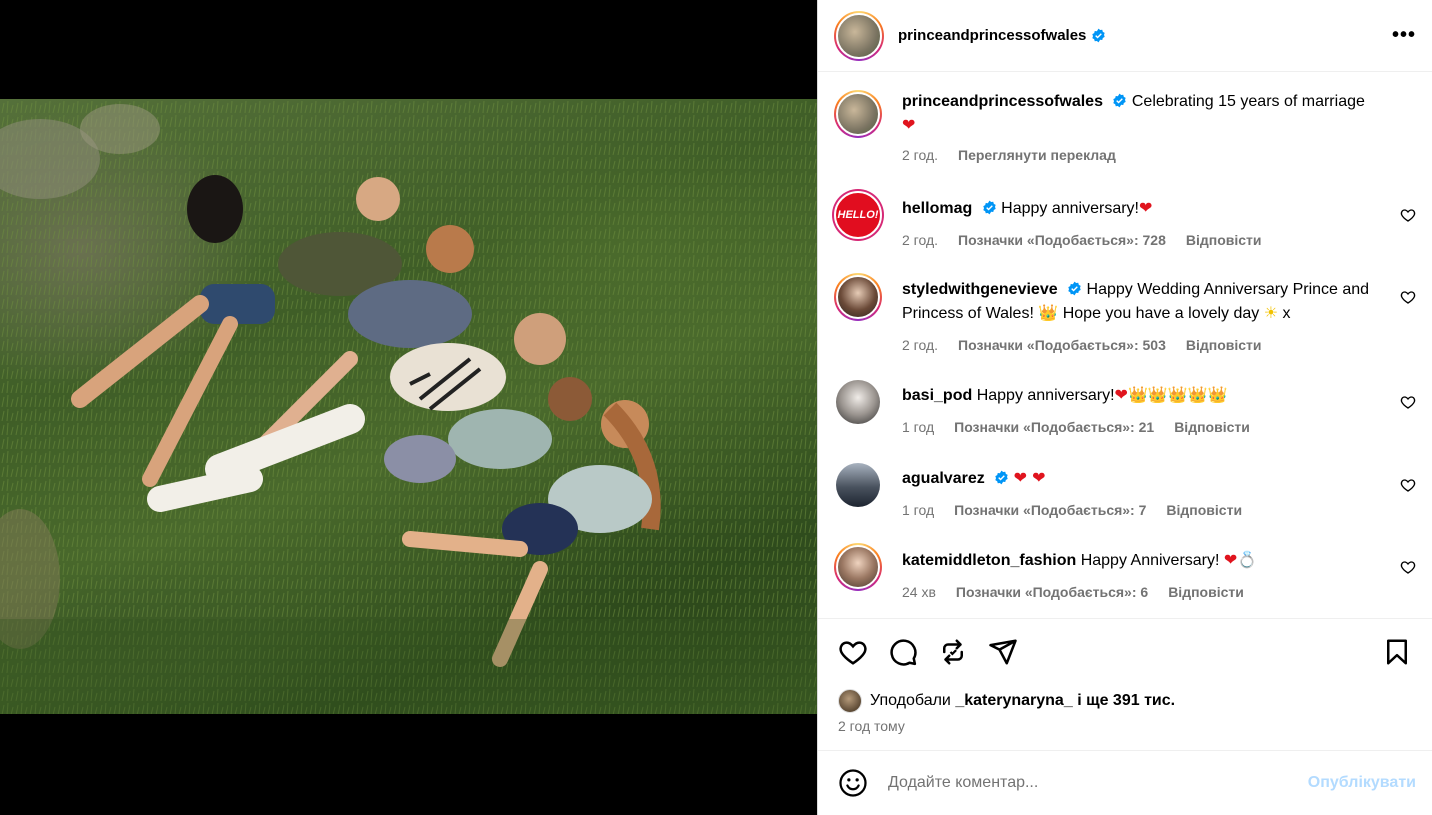  What do you see at coordinates (1150, 560) in the screenshot?
I see `comment-body: Happy Anniversary!` at bounding box center [1150, 560].